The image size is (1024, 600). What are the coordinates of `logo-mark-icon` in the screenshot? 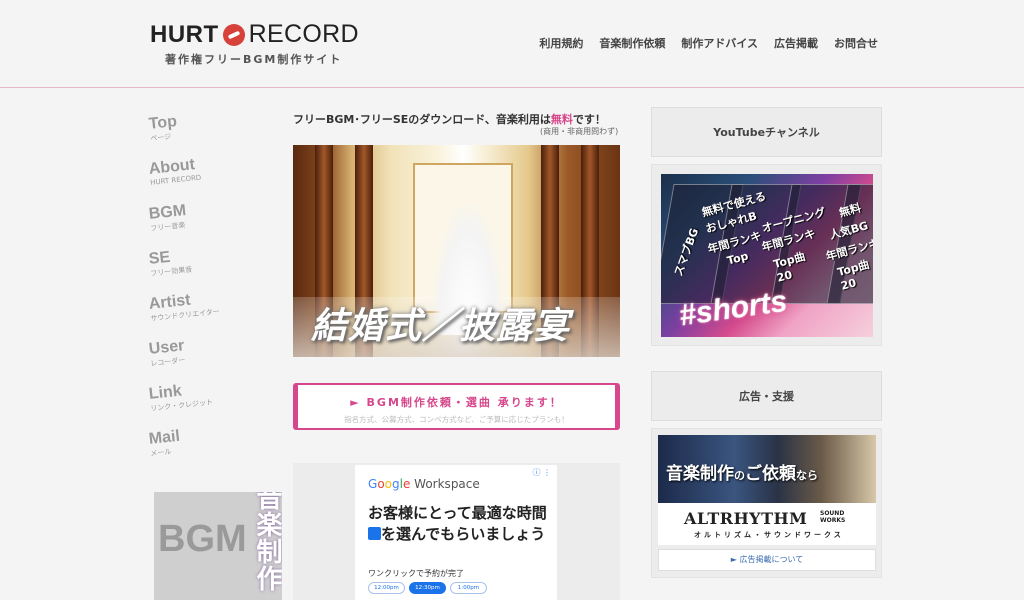 It's located at (233, 34).